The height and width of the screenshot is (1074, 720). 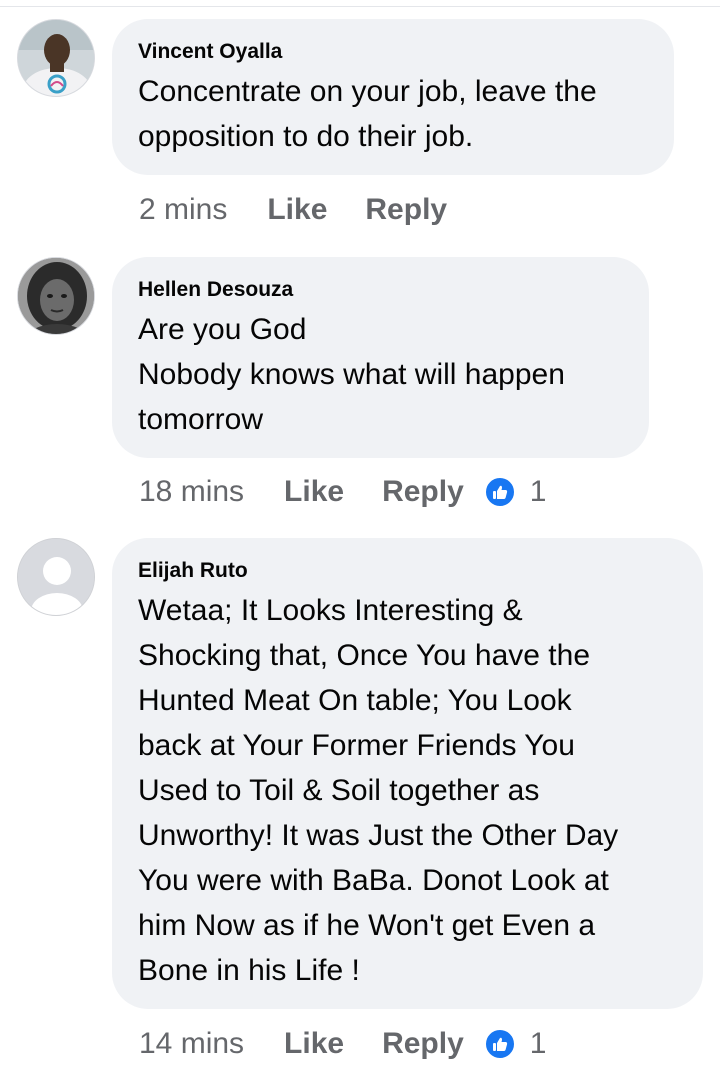 What do you see at coordinates (378, 835) in the screenshot?
I see `comment-text-line: Unworthy! It was Just the Other Day` at bounding box center [378, 835].